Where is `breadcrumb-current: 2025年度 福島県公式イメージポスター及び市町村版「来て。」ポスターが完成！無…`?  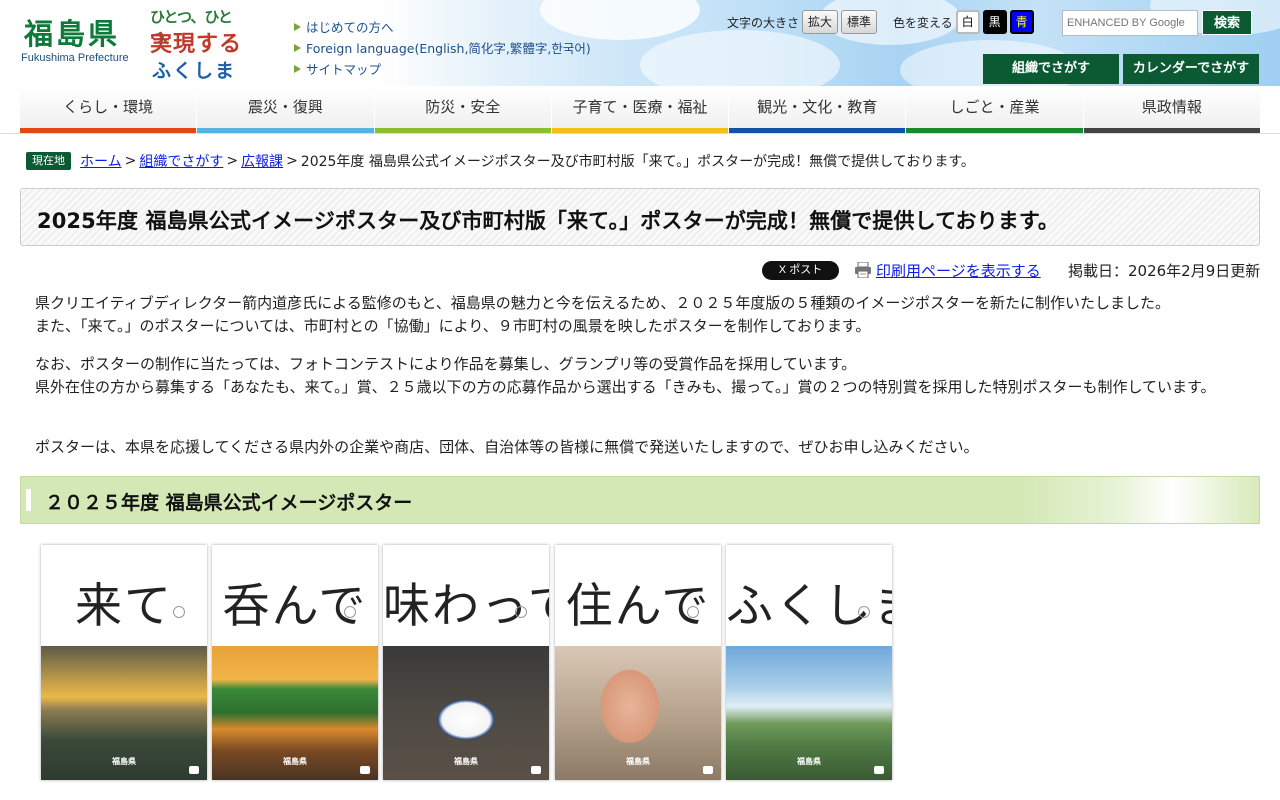 breadcrumb-current: 2025年度 福島県公式イメージポスター及び市町村版「来て。」ポスターが完成！無… is located at coordinates (637, 162).